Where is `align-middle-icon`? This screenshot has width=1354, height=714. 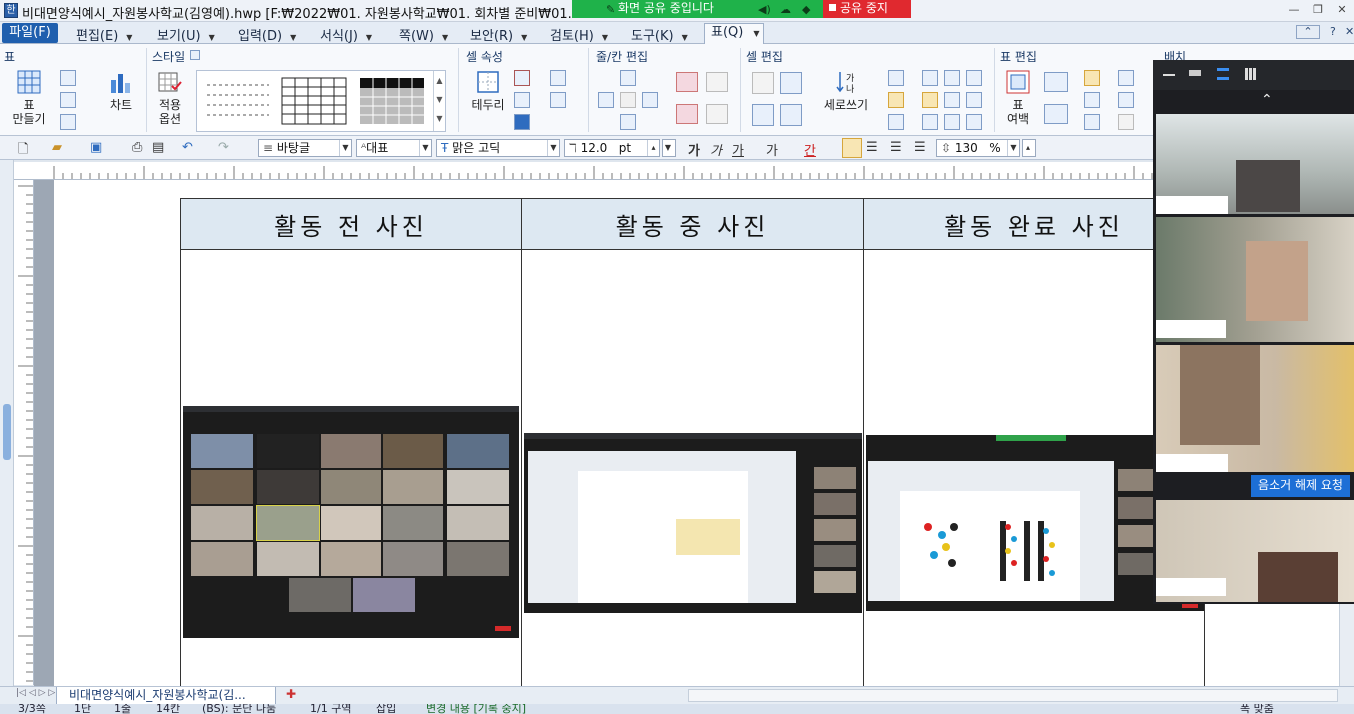 align-middle-icon is located at coordinates (896, 100).